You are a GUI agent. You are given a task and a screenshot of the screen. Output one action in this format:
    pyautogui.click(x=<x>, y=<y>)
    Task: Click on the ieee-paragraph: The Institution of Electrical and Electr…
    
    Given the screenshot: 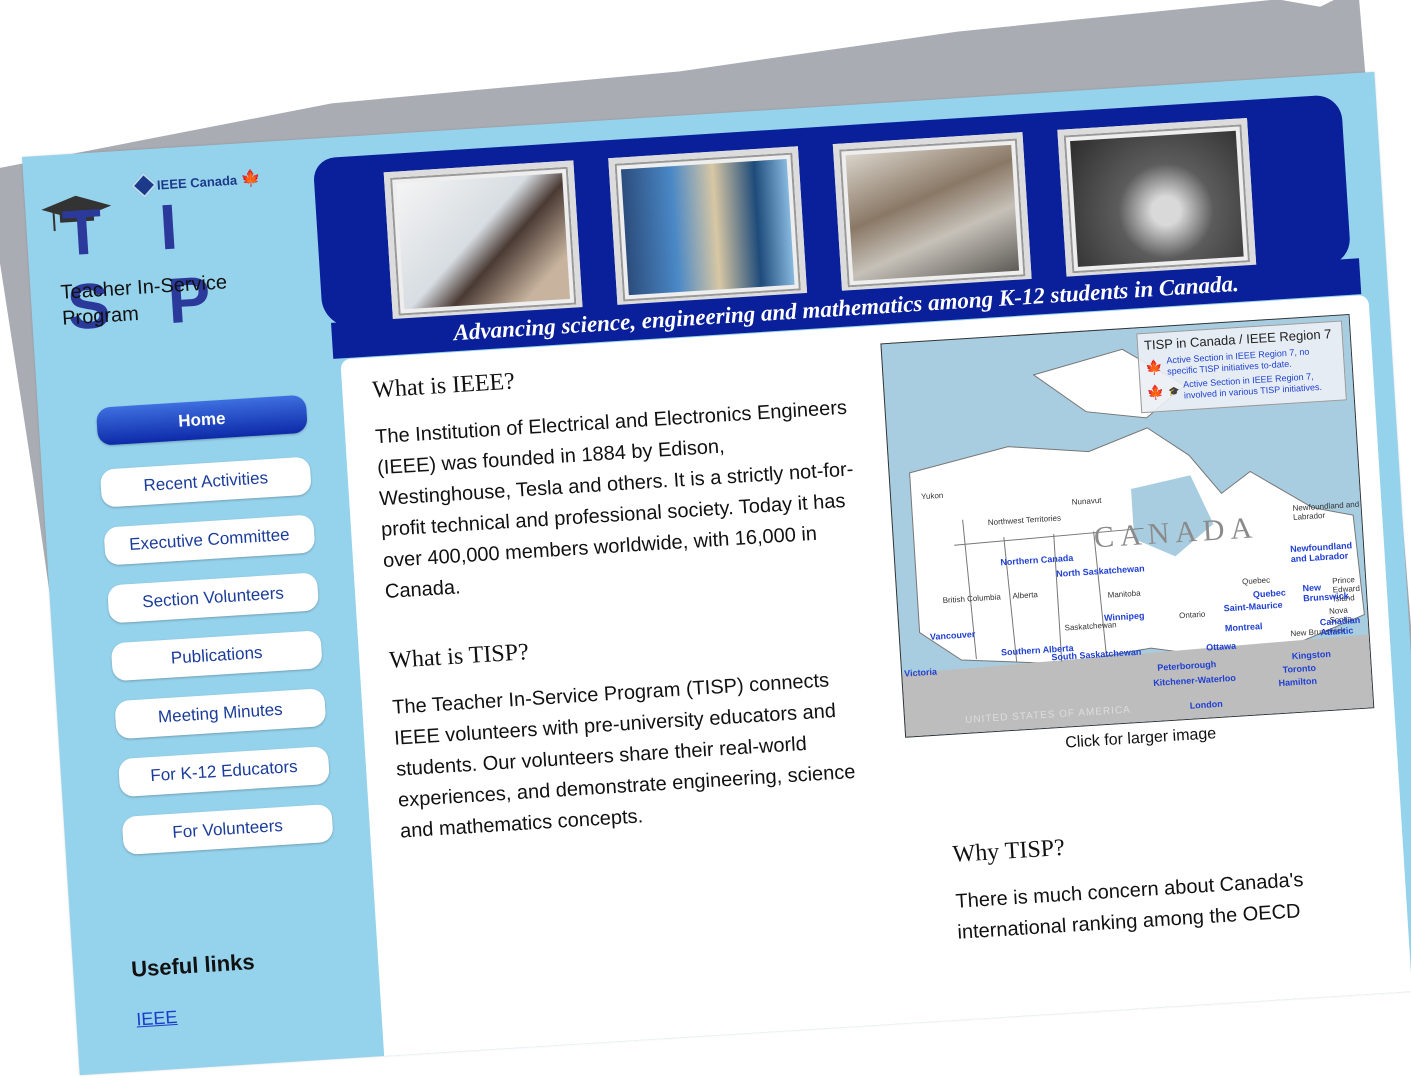 What is the action you would take?
    pyautogui.click(x=614, y=500)
    